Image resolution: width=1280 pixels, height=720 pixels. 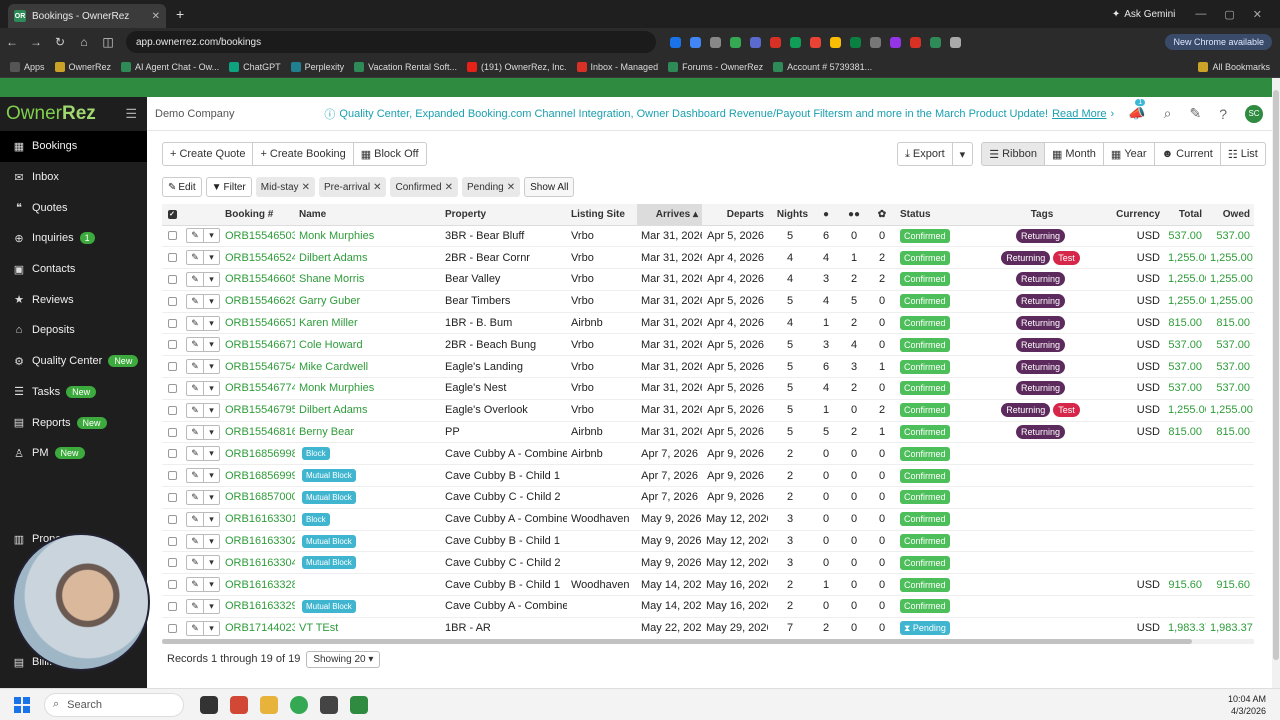 I want to click on create-quote-button: + Create Quote, so click(x=208, y=154).